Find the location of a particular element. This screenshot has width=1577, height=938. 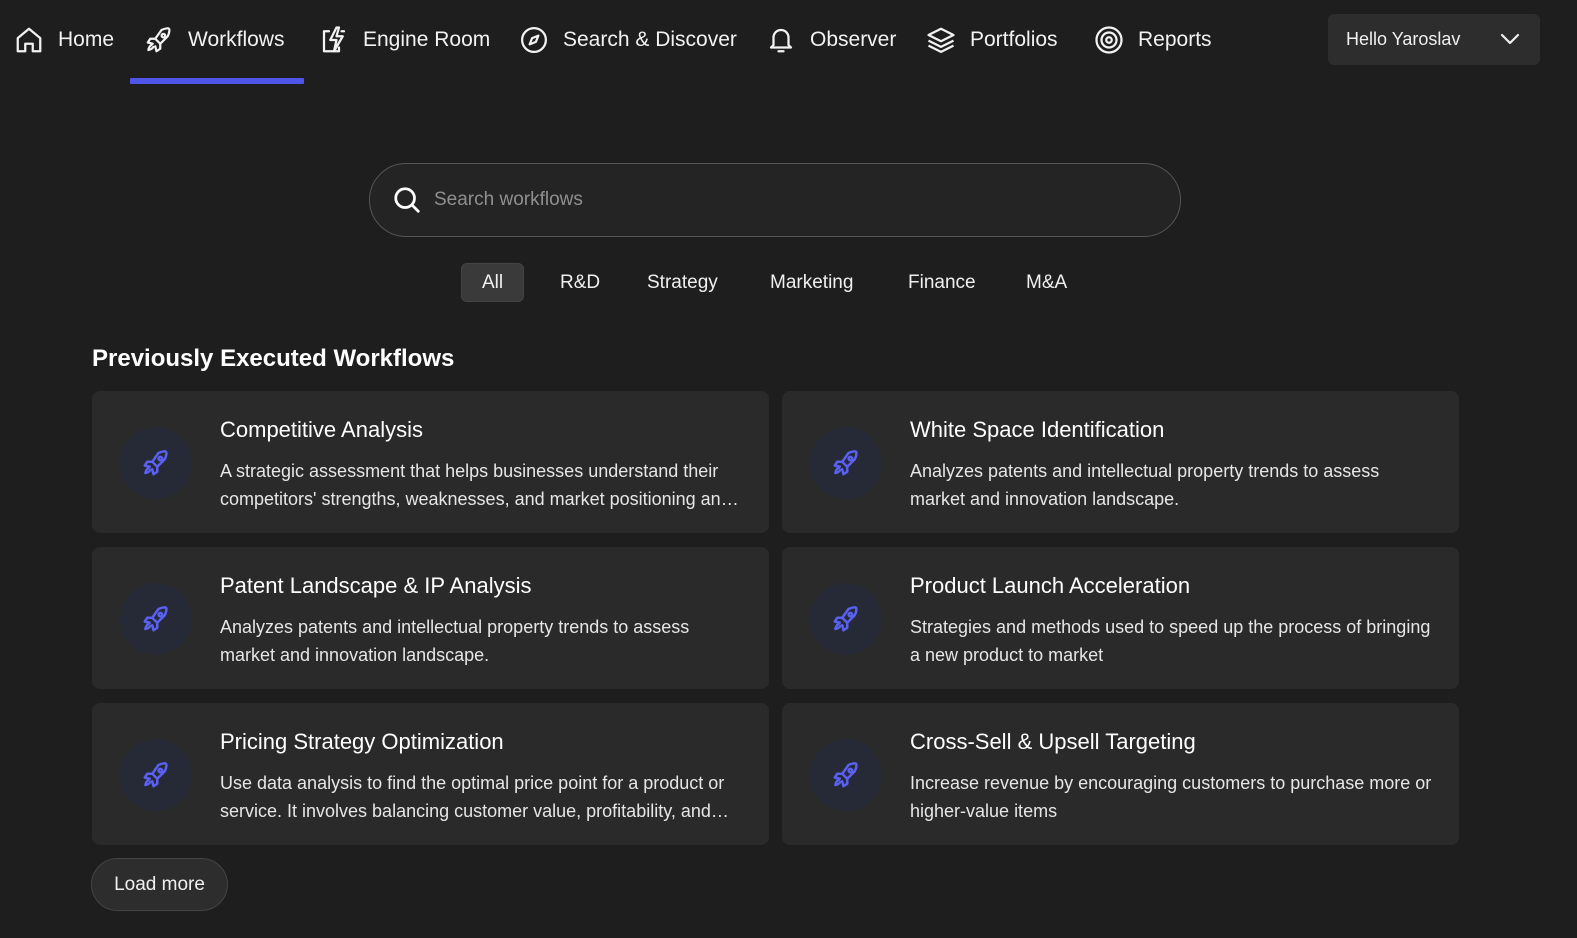

nav-label-engine-room: Engine Room is located at coordinates (427, 39).